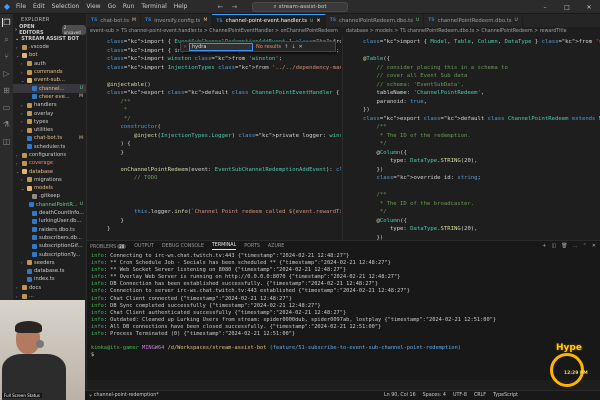  I want to click on split-icon: ◫, so click(554, 246).